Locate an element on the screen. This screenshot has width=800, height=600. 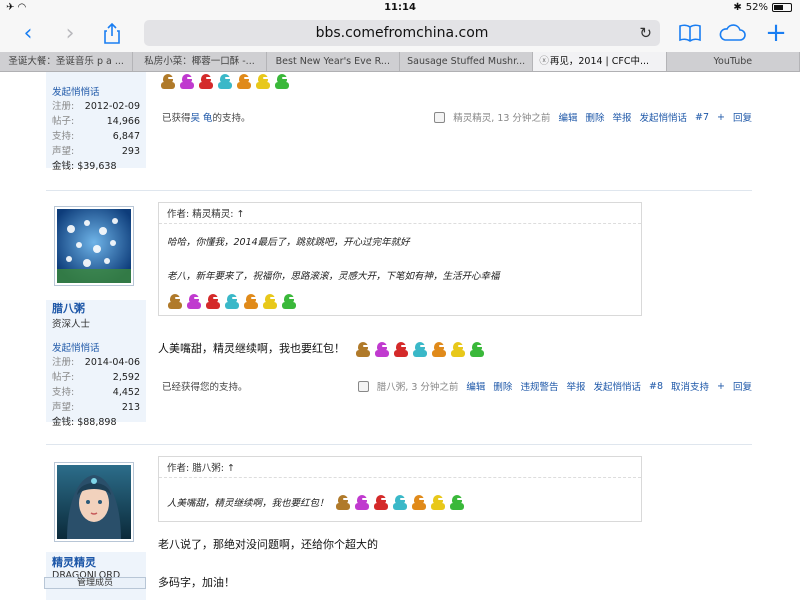
stat-value: 293 is located at coordinates (130, 151).